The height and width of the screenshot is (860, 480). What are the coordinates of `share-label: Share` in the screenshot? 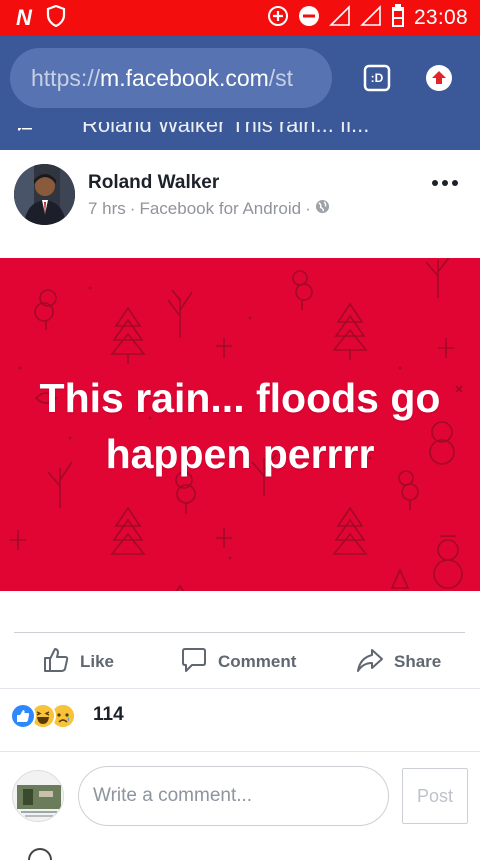 It's located at (418, 661).